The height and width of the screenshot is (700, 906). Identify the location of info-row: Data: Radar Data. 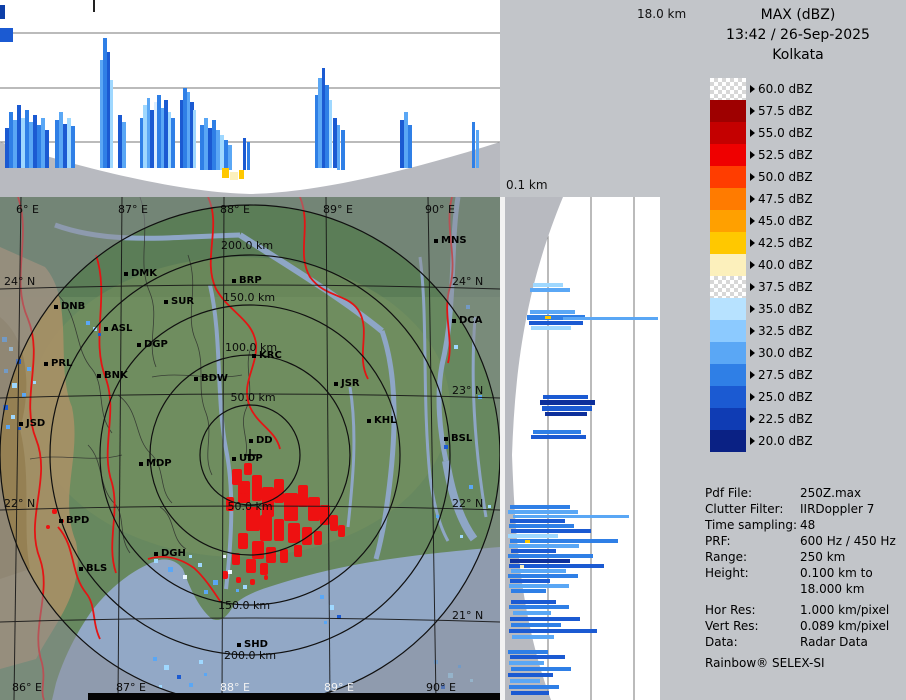
(800, 642).